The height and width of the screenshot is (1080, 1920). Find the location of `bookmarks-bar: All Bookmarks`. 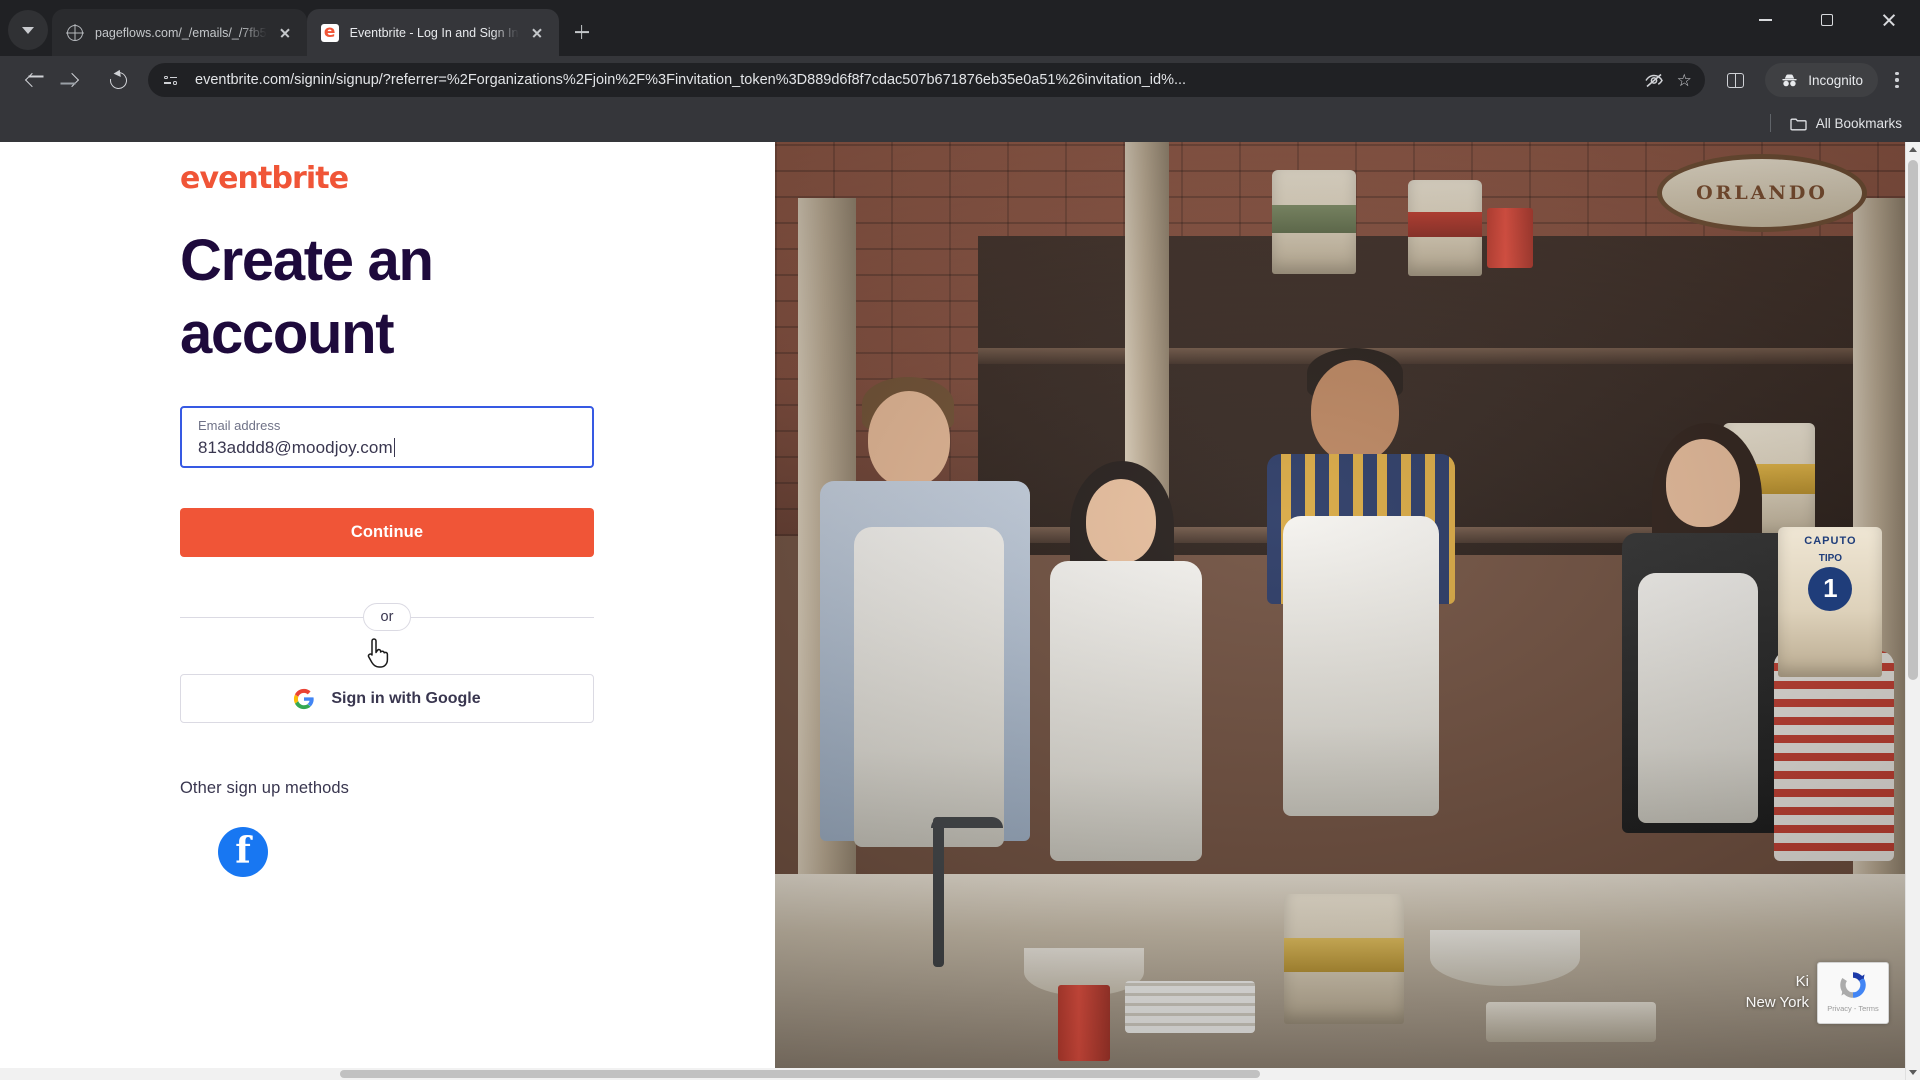

bookmarks-bar: All Bookmarks is located at coordinates (960, 123).